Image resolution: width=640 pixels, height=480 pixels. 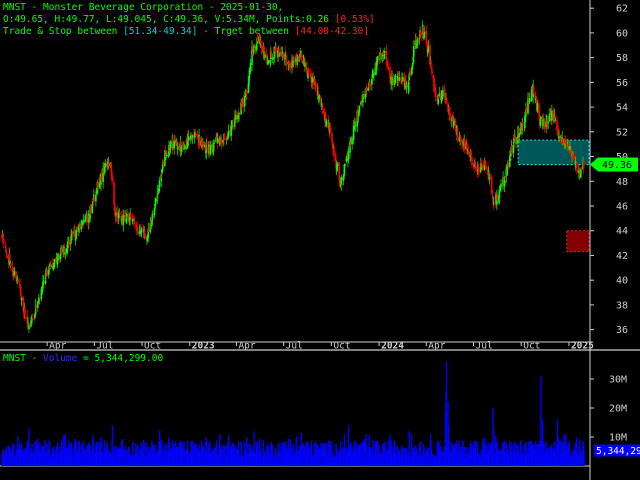 What do you see at coordinates (622, 256) in the screenshot?
I see `price-tick-label: 42` at bounding box center [622, 256].